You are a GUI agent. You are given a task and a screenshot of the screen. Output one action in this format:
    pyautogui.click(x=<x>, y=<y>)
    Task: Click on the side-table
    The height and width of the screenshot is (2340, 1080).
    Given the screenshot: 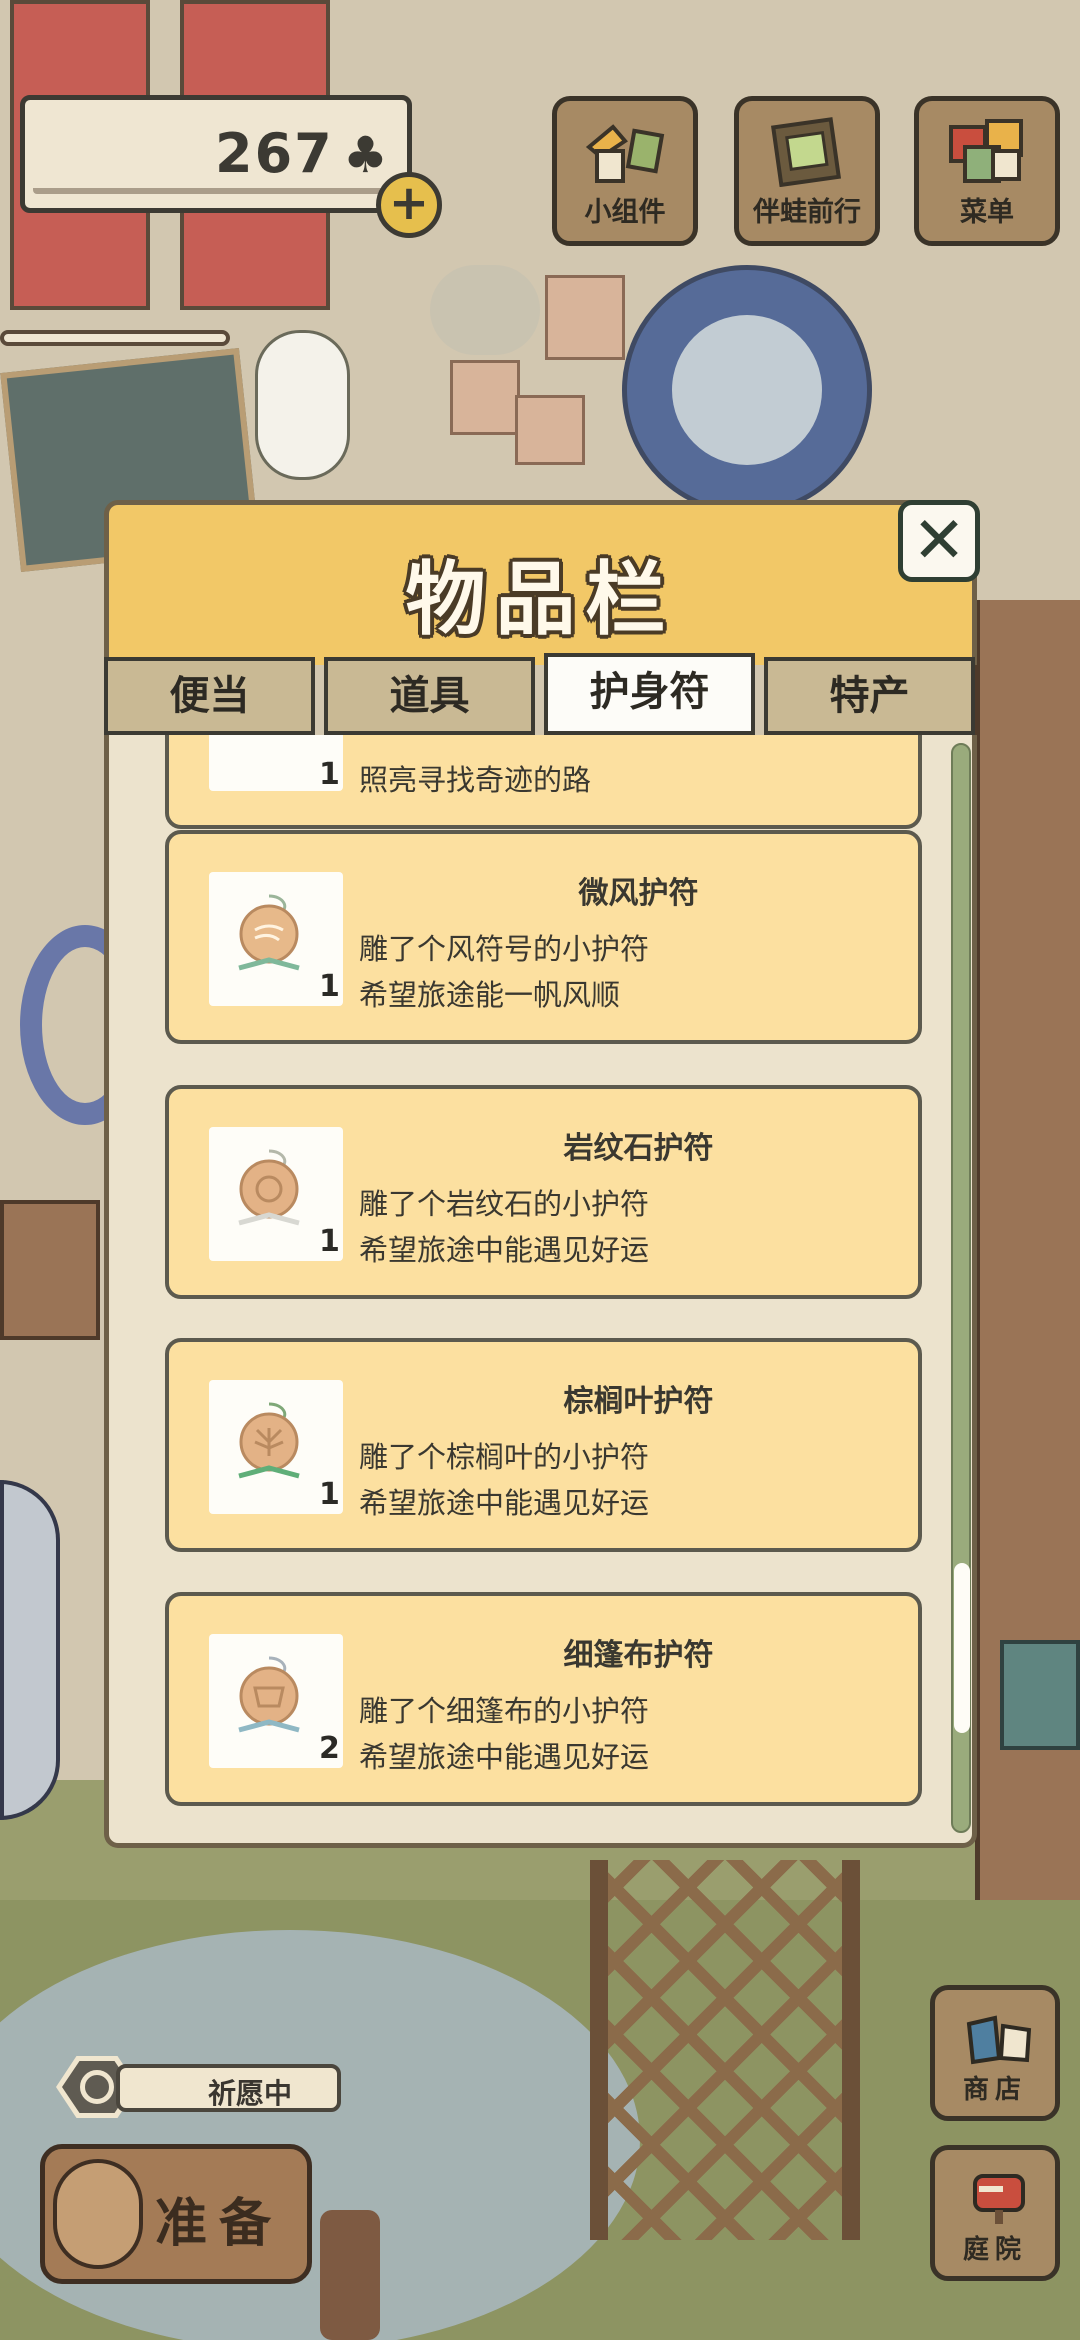 What is the action you would take?
    pyautogui.click(x=50, y=1270)
    